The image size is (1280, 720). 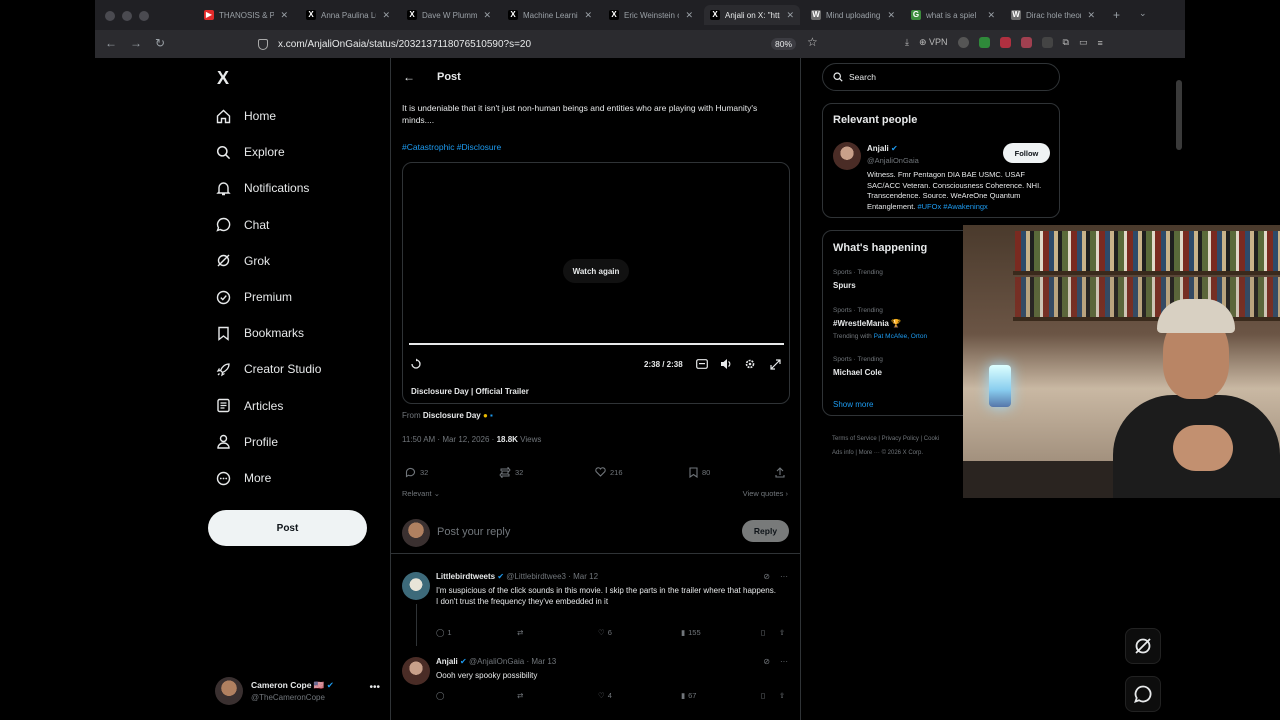 What do you see at coordinates (287, 528) in the screenshot?
I see `post-button: Post` at bounding box center [287, 528].